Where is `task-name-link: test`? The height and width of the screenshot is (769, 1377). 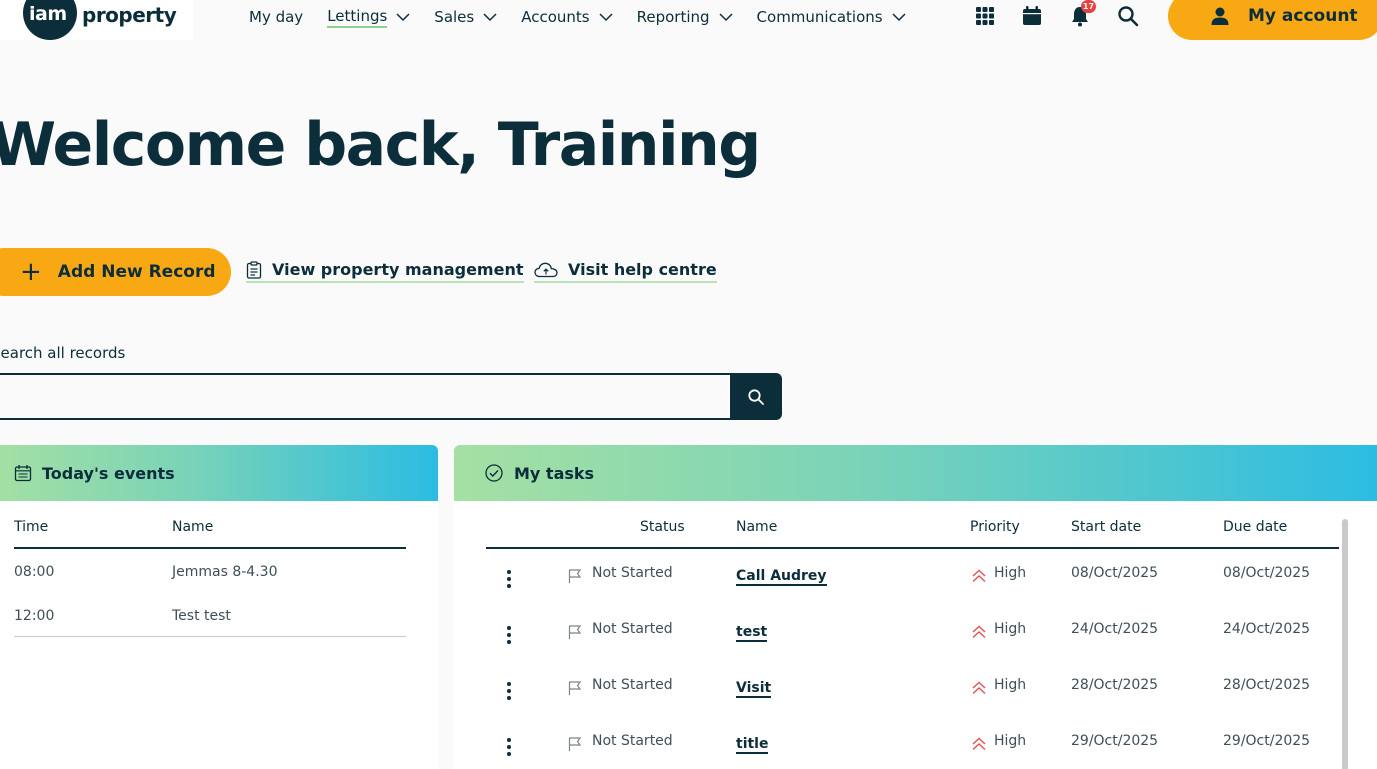
task-name-link: test is located at coordinates (752, 633).